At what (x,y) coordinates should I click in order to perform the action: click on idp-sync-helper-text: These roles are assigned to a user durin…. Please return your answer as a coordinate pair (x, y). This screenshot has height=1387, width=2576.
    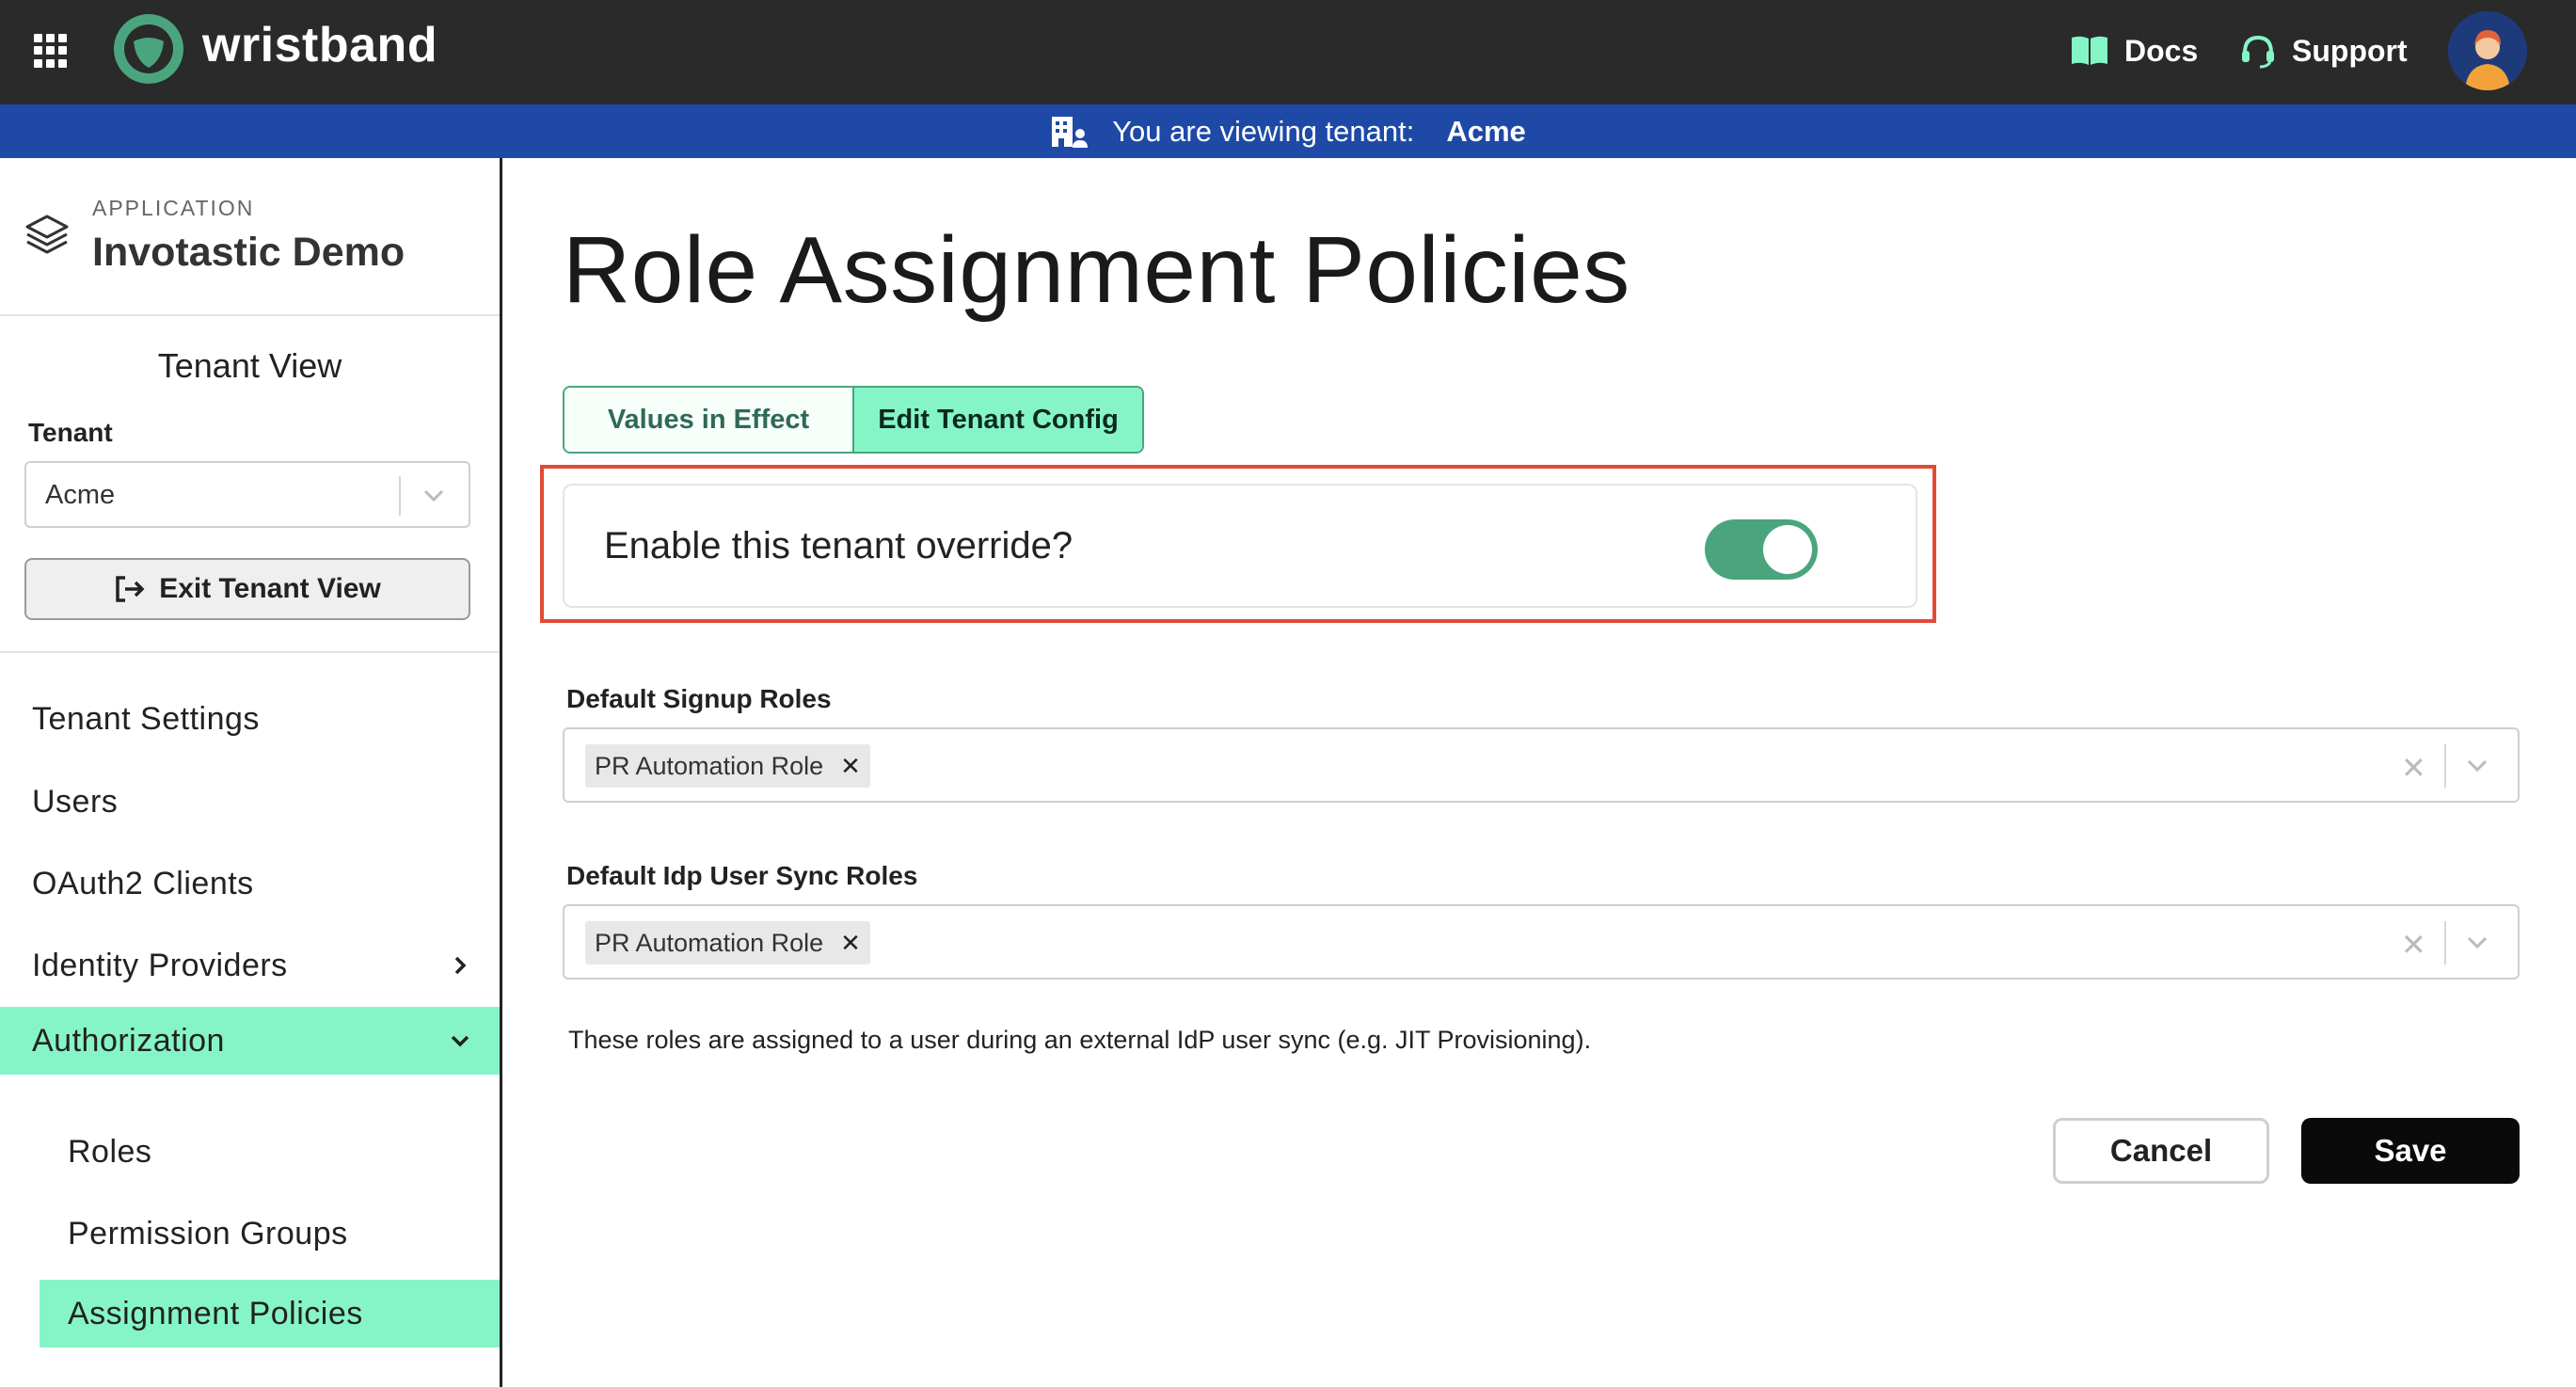
    Looking at the image, I should click on (1080, 1040).